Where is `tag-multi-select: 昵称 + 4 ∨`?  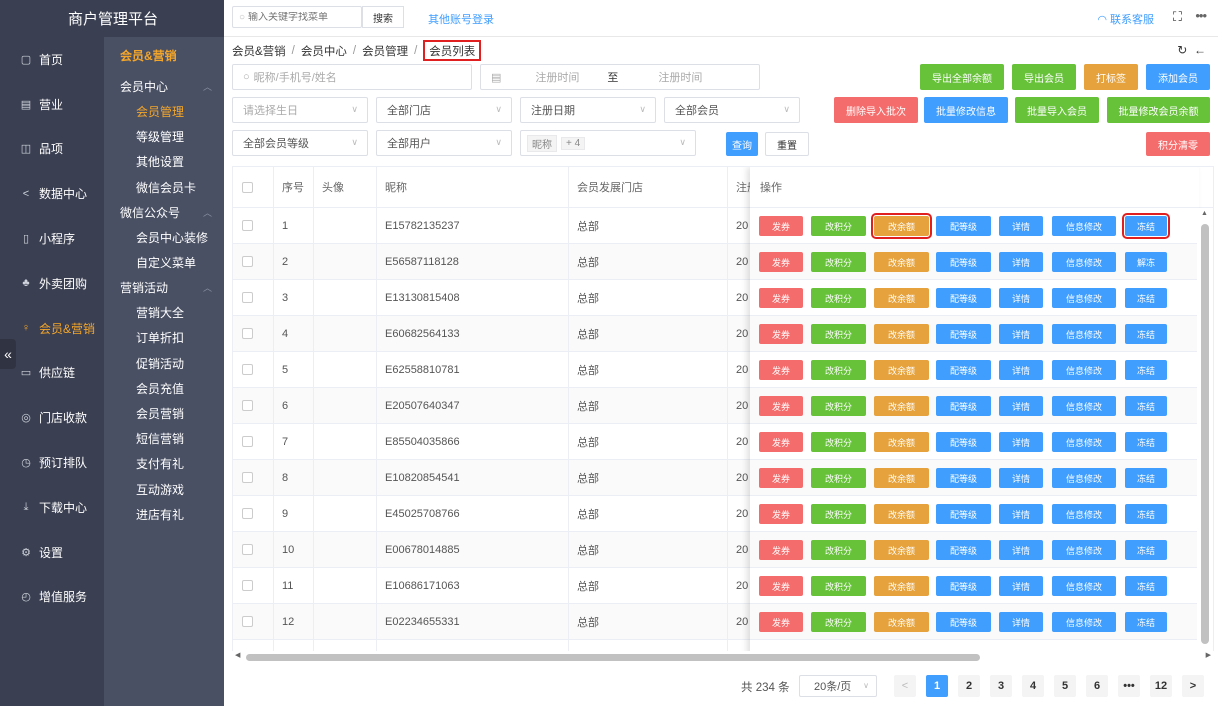
tag-multi-select: 昵称 + 4 ∨ is located at coordinates (608, 143).